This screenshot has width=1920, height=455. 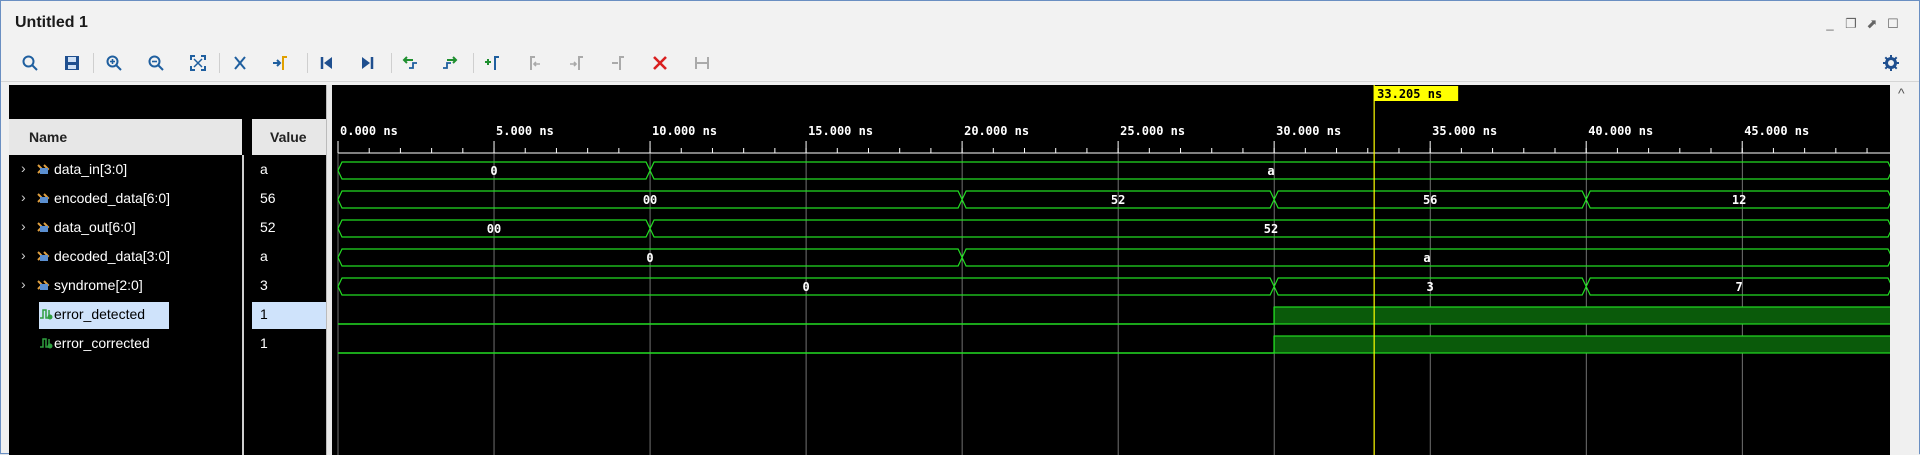 What do you see at coordinates (367, 63) in the screenshot?
I see `go-to-end-icon` at bounding box center [367, 63].